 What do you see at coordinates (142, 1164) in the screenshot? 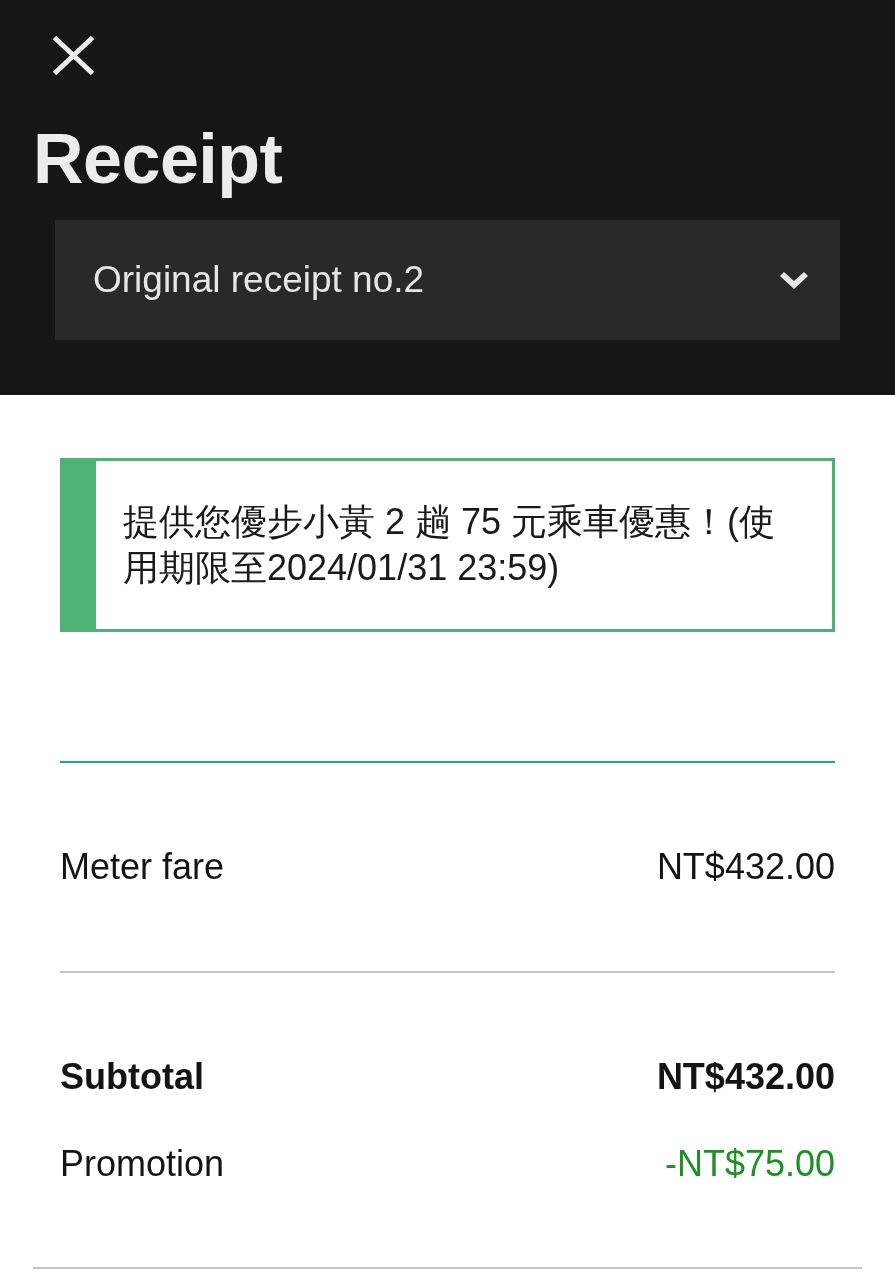
I see `discount-label: Promotion` at bounding box center [142, 1164].